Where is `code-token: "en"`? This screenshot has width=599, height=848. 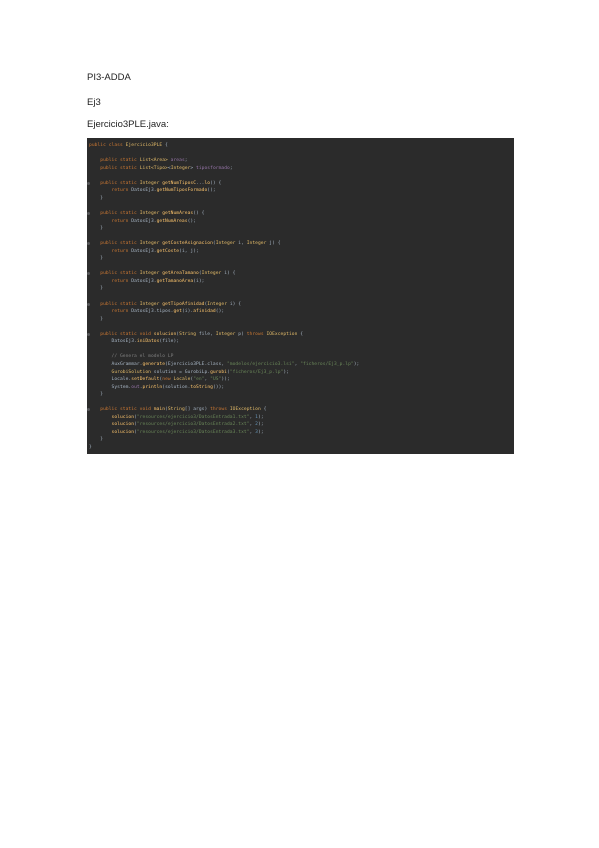 code-token: "en" is located at coordinates (199, 380).